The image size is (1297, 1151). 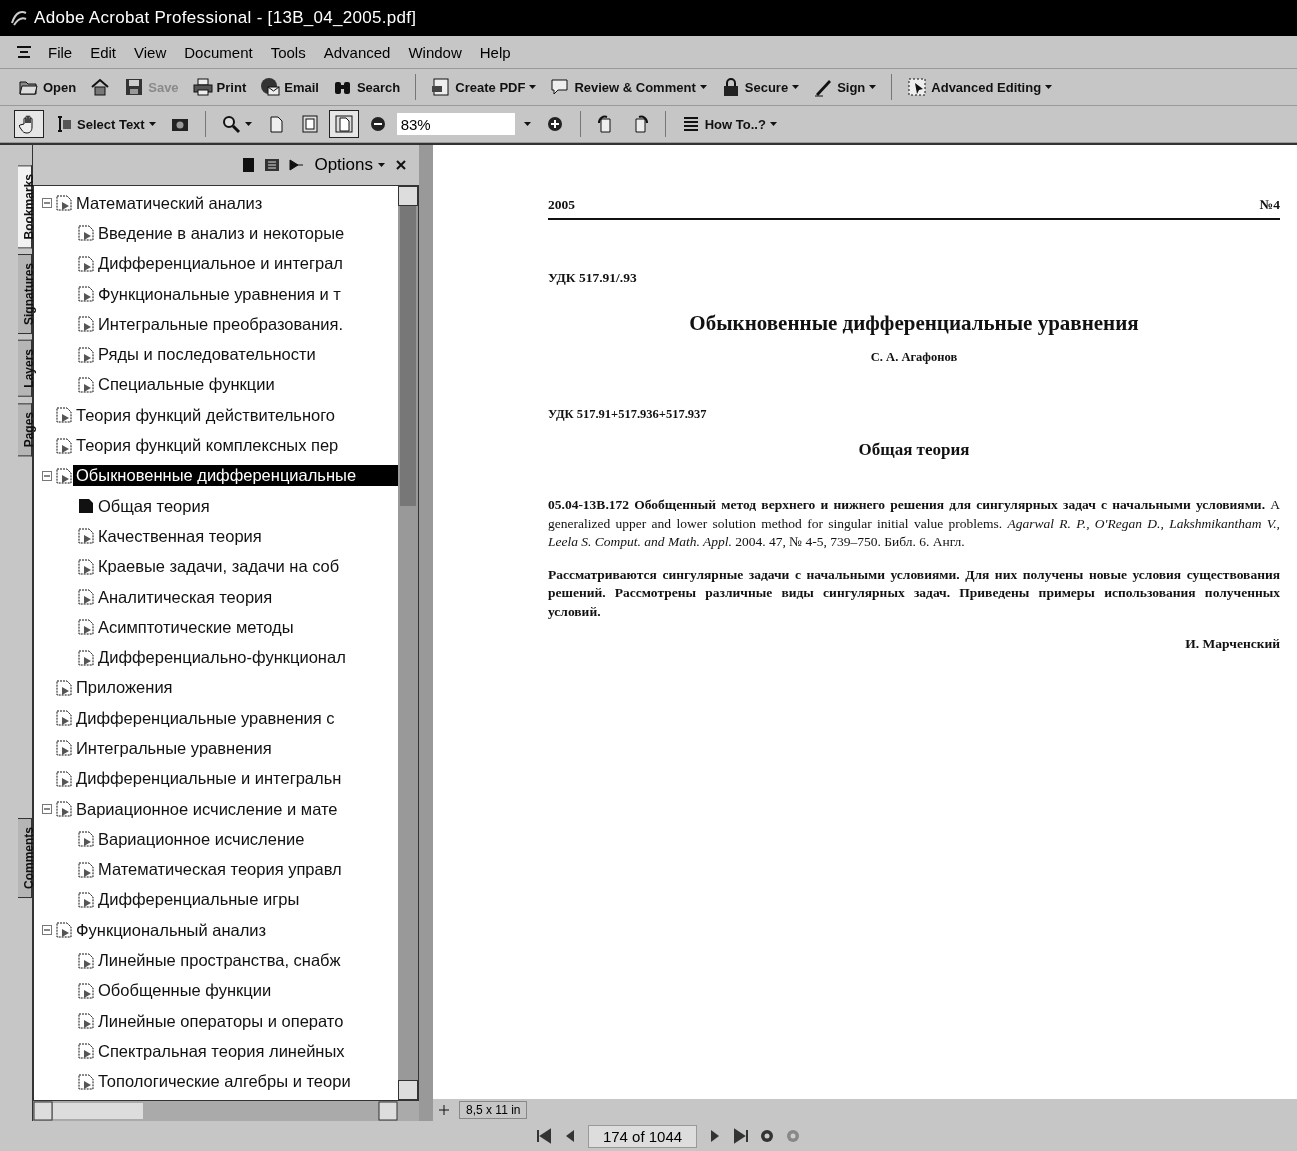 I want to click on bookmark-item: Аналитическая теория, so click(x=185, y=597).